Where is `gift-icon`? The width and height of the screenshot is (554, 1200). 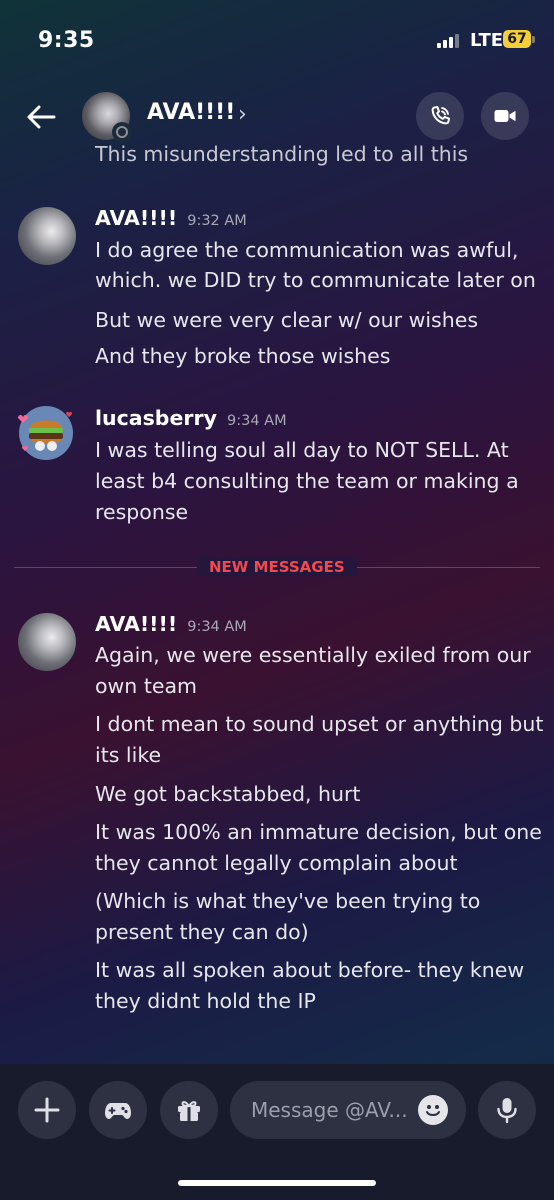
gift-icon is located at coordinates (189, 1111).